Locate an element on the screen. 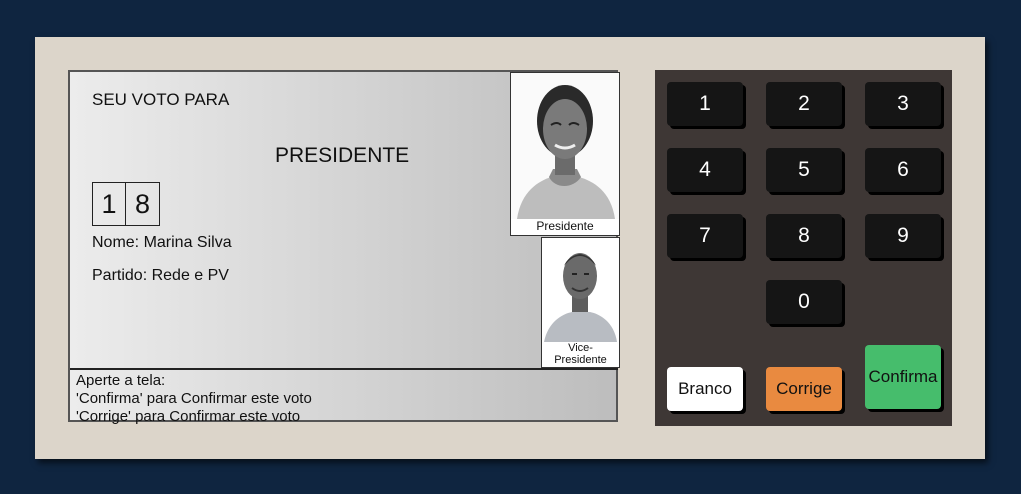 Image resolution: width=1021 pixels, height=494 pixels. instruction-line-2: 'Confirma' para Confirmar este voto is located at coordinates (194, 398).